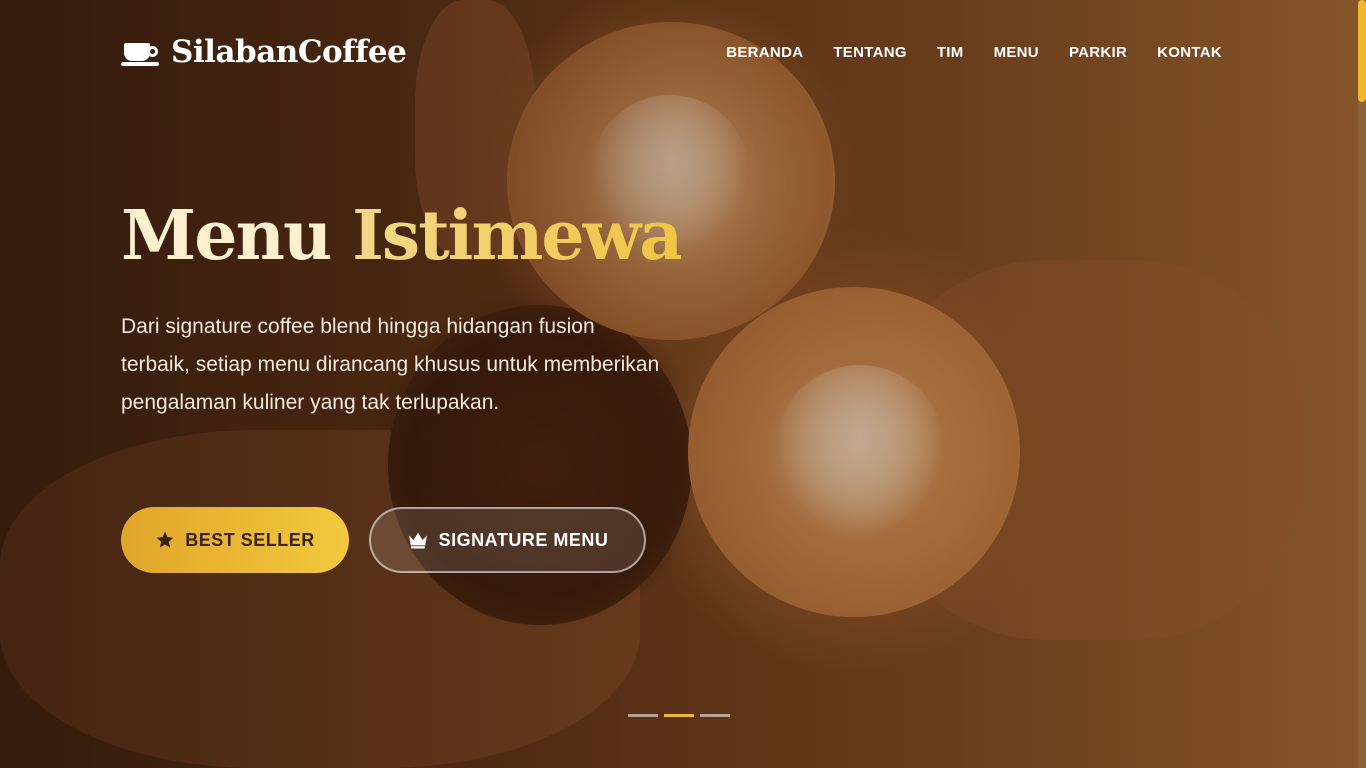 The image size is (1366, 768). I want to click on brand-name: SilabanCoffee, so click(289, 52).